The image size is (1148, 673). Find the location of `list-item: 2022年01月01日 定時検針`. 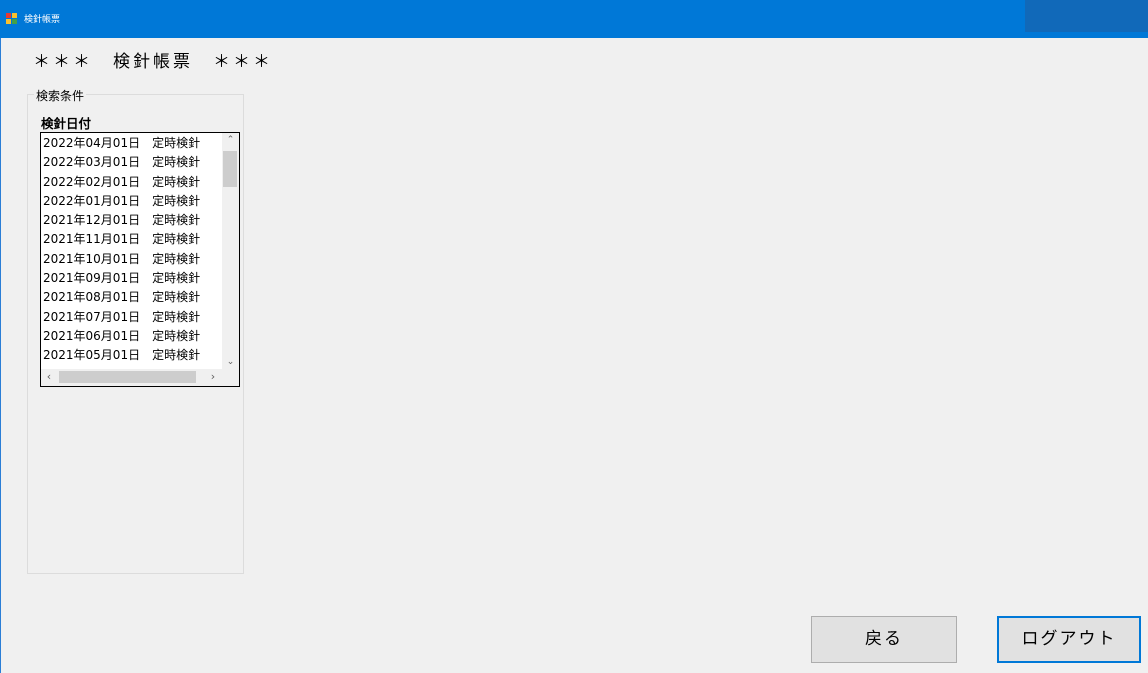

list-item: 2022年01月01日 定時検針 is located at coordinates (133, 201).